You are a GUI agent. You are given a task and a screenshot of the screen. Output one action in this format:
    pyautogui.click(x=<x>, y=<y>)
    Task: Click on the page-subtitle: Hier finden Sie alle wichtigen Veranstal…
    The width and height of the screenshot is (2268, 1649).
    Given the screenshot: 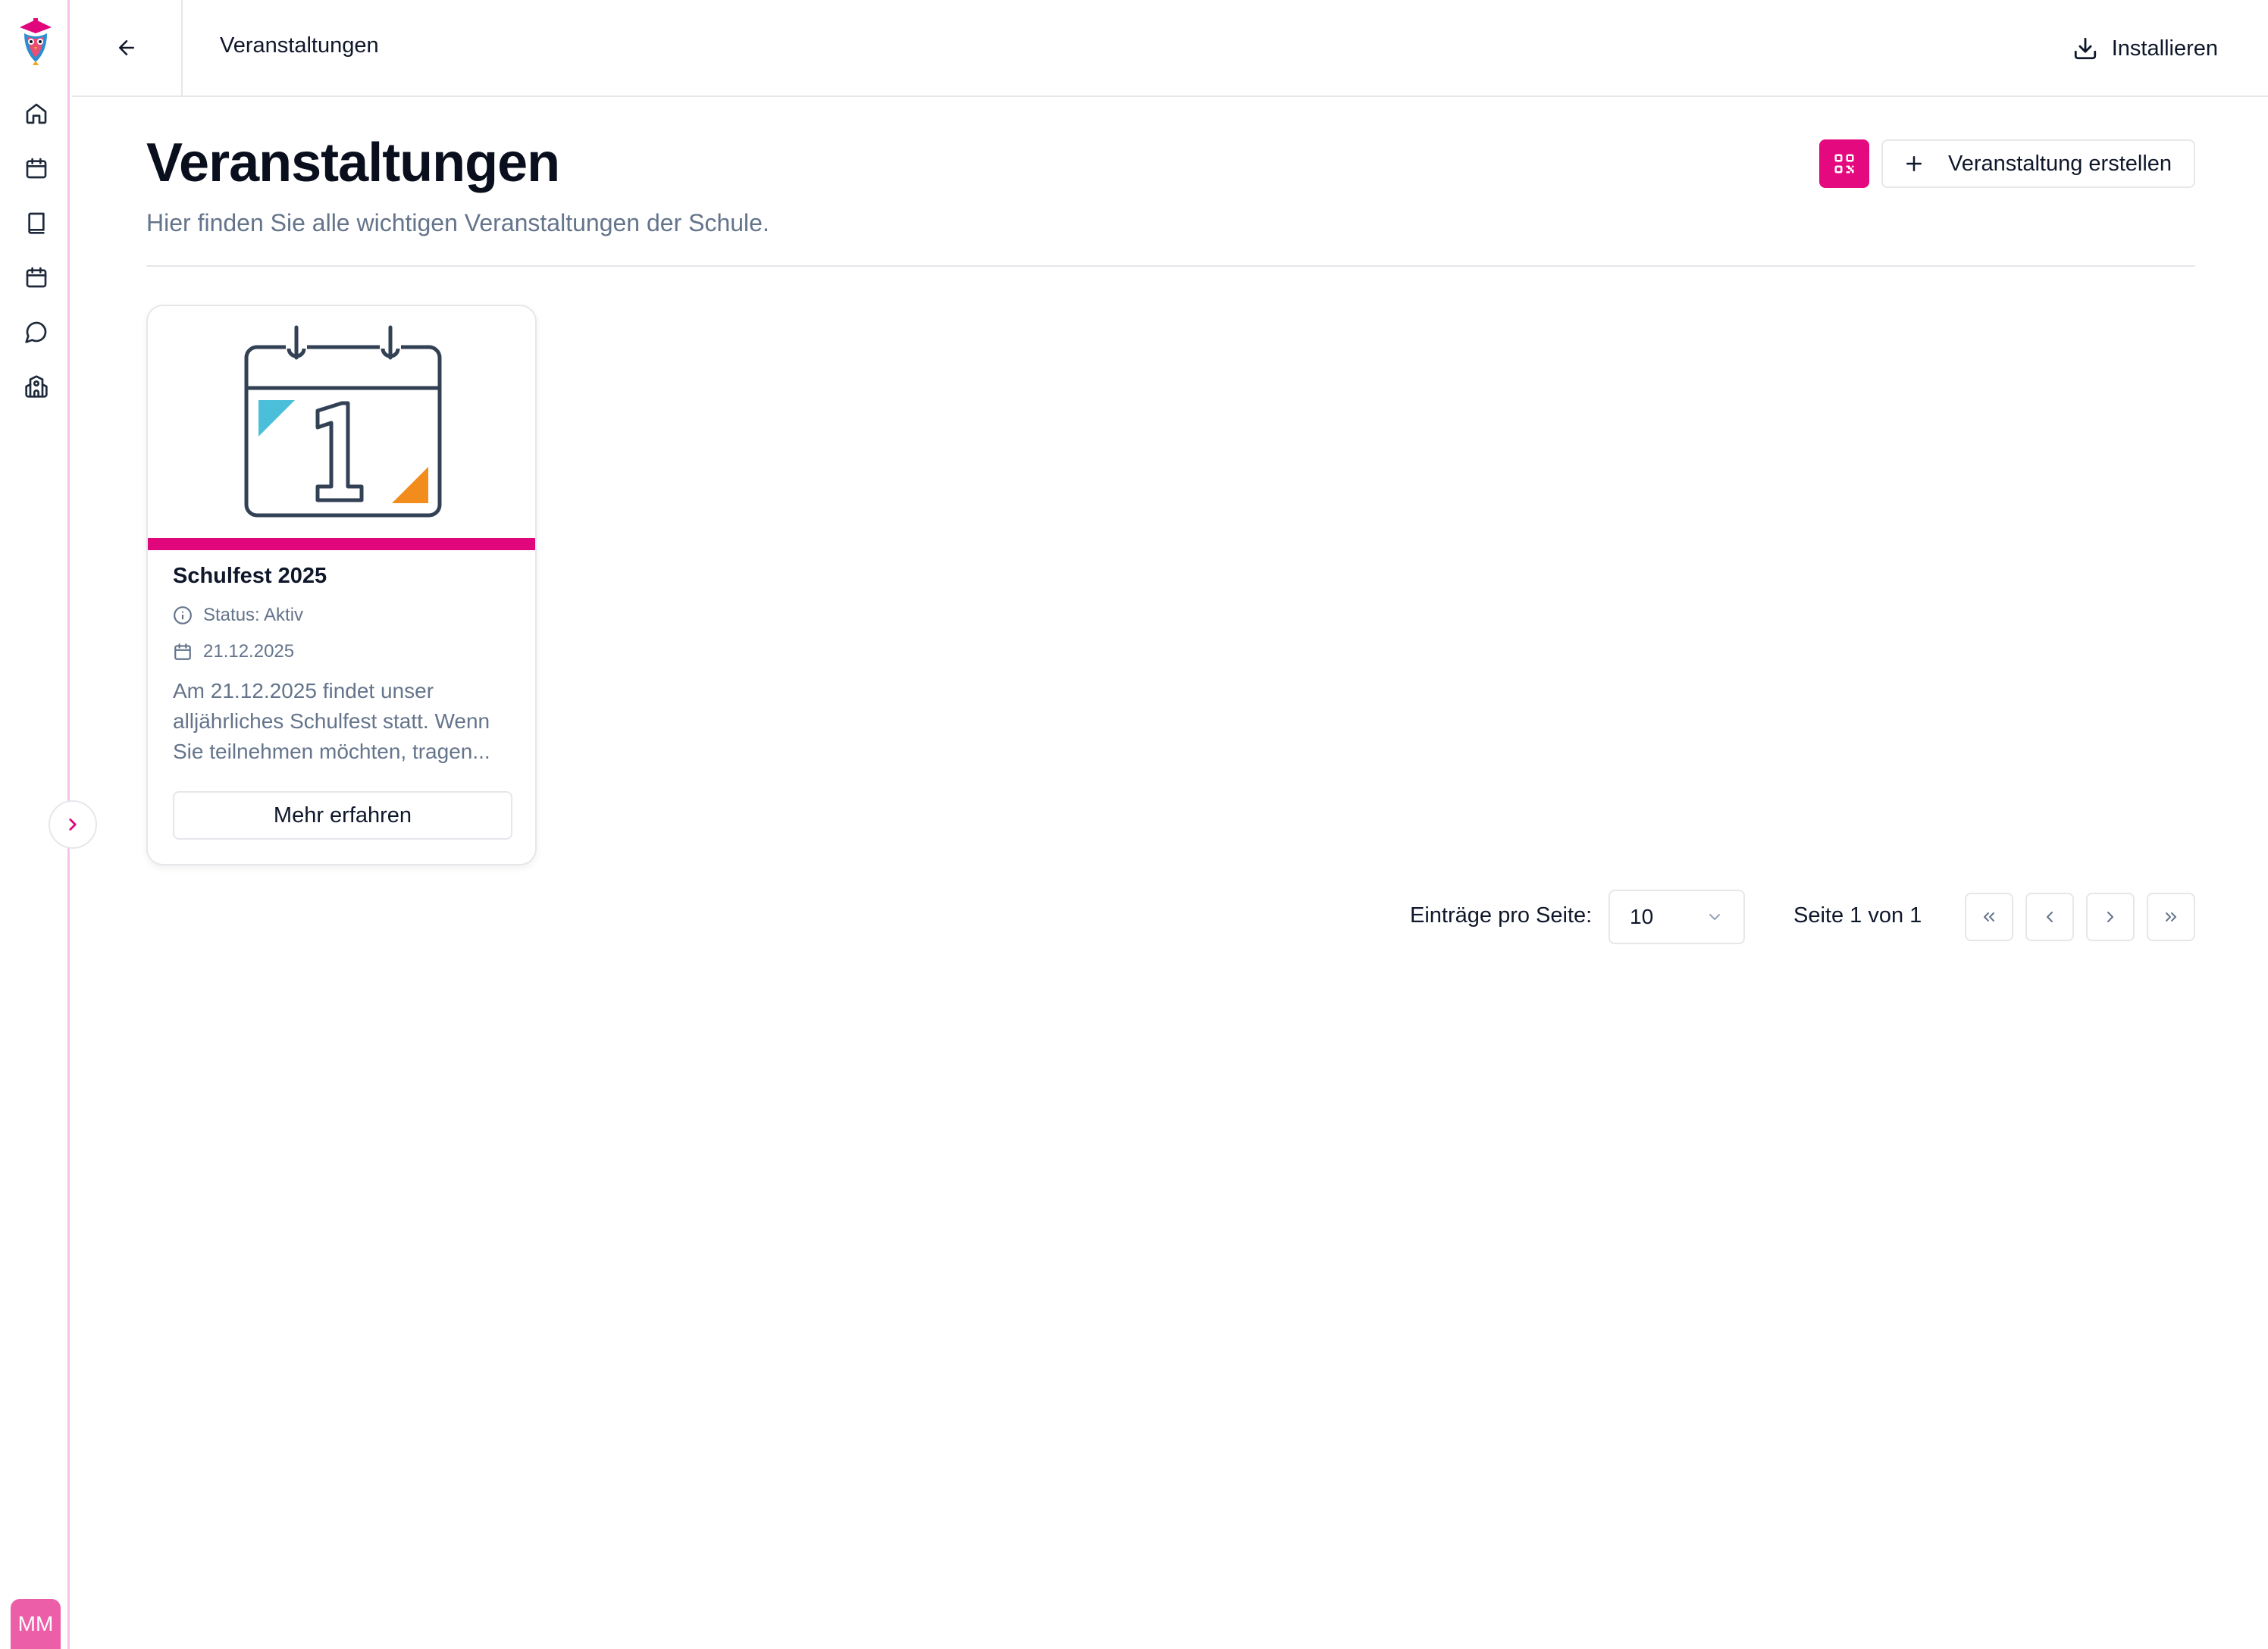 What is the action you would take?
    pyautogui.click(x=457, y=222)
    